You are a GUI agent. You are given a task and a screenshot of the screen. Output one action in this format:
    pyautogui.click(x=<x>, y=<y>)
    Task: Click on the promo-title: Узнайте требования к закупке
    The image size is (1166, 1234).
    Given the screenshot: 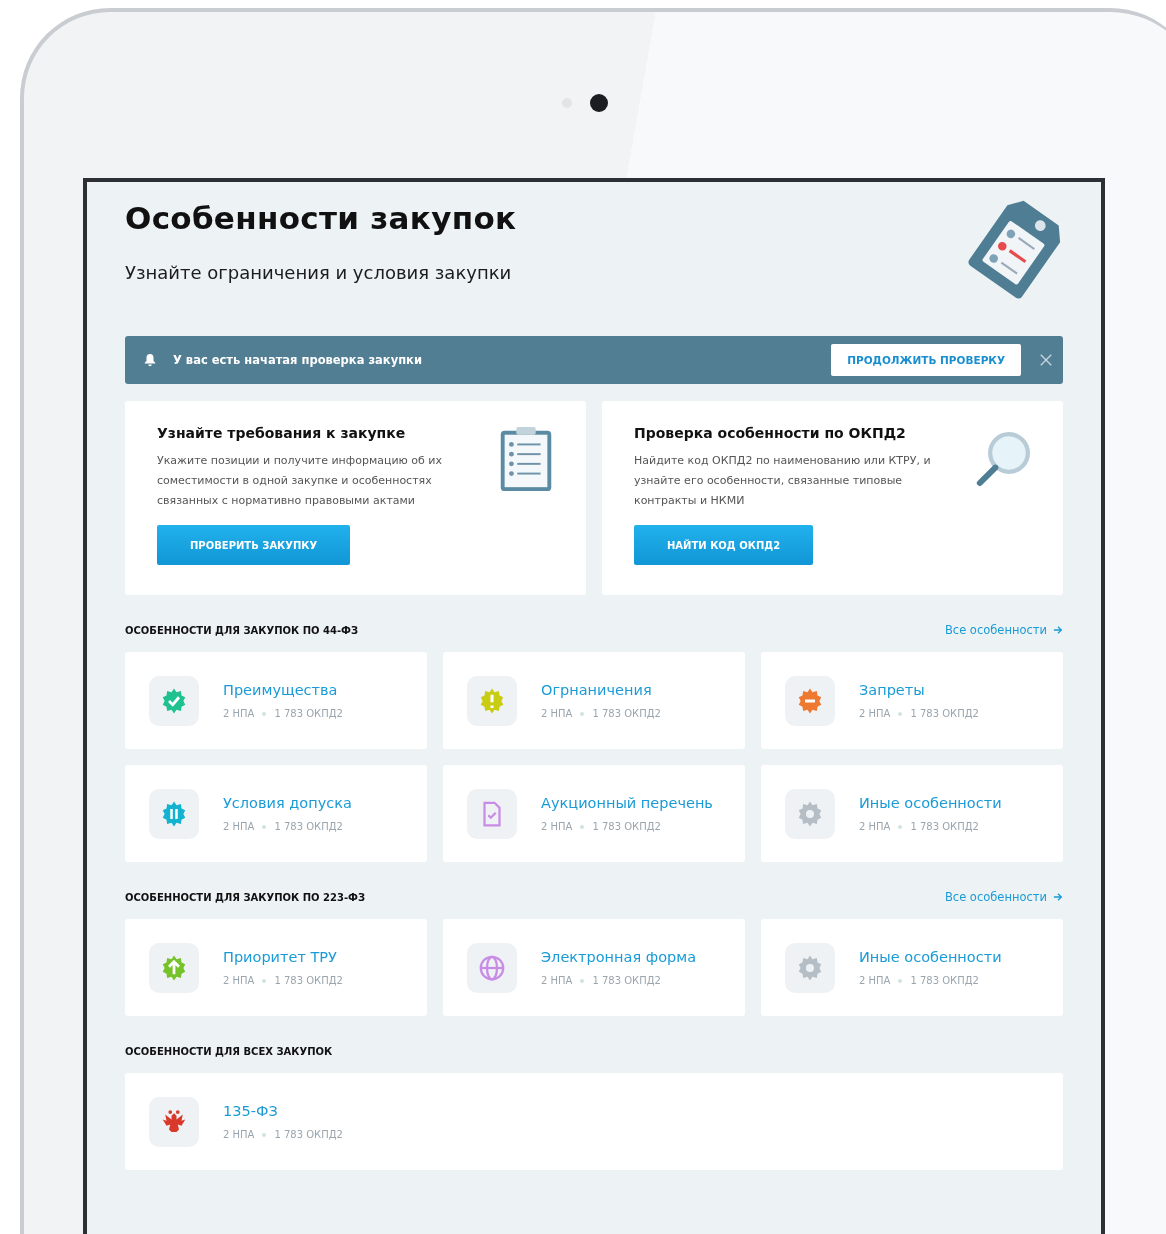 What is the action you would take?
    pyautogui.click(x=282, y=433)
    